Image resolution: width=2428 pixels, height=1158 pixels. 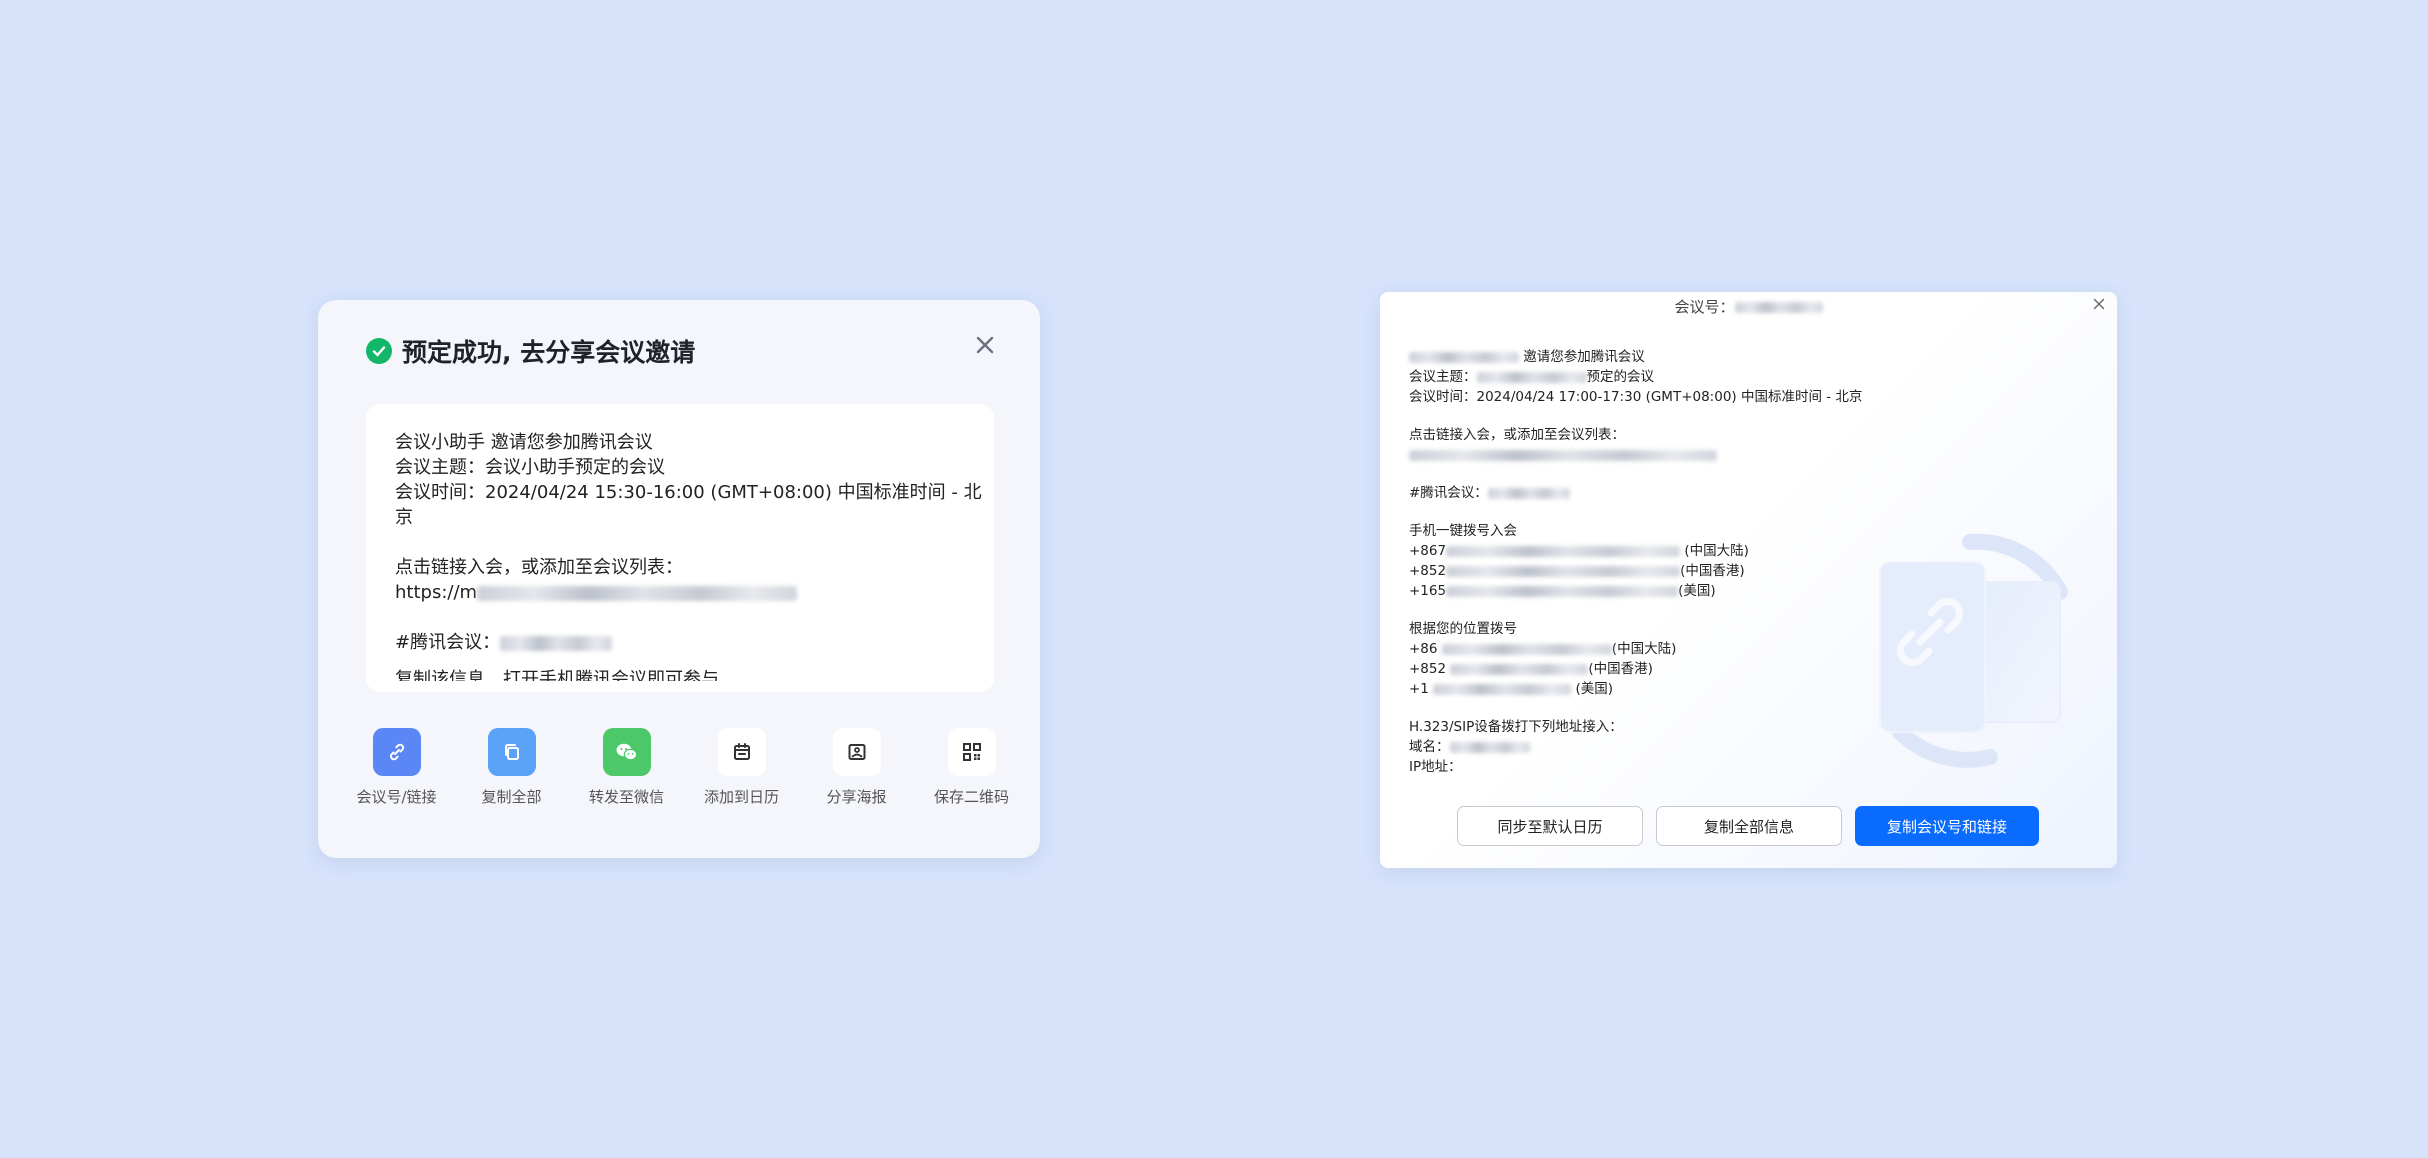 I want to click on one-tap-title: 手机一键拨号入会, so click(x=1463, y=531).